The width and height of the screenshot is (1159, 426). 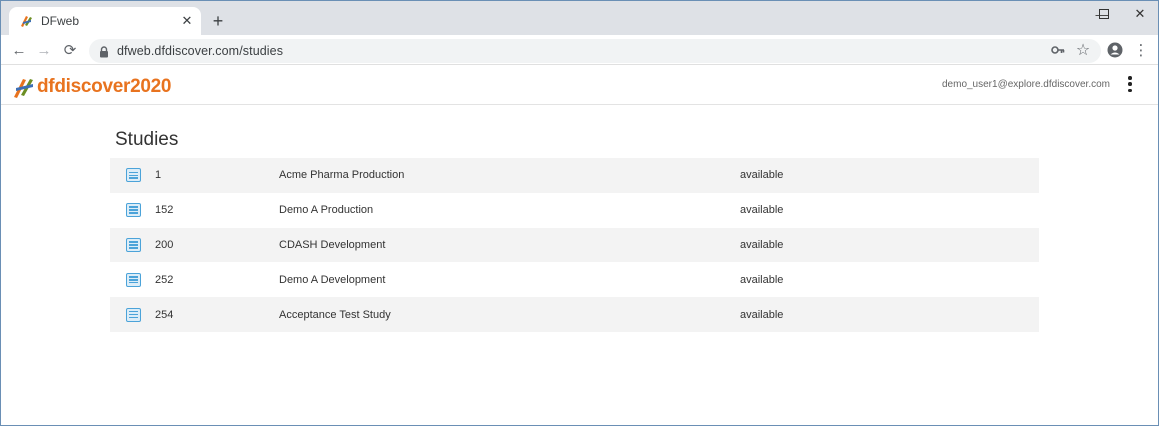 I want to click on new-tab-button: +, so click(x=218, y=21).